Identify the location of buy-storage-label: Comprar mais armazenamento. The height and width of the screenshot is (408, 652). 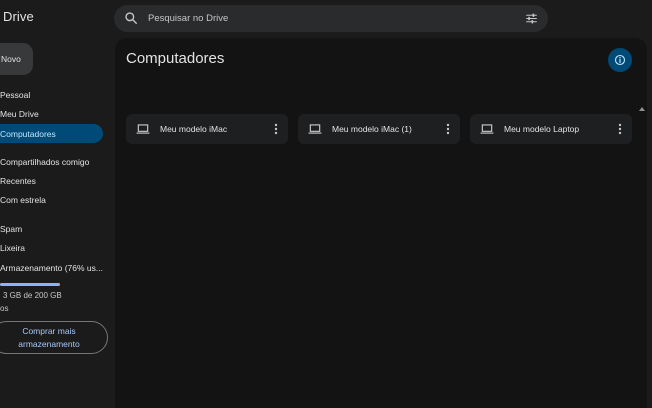
(49, 337).